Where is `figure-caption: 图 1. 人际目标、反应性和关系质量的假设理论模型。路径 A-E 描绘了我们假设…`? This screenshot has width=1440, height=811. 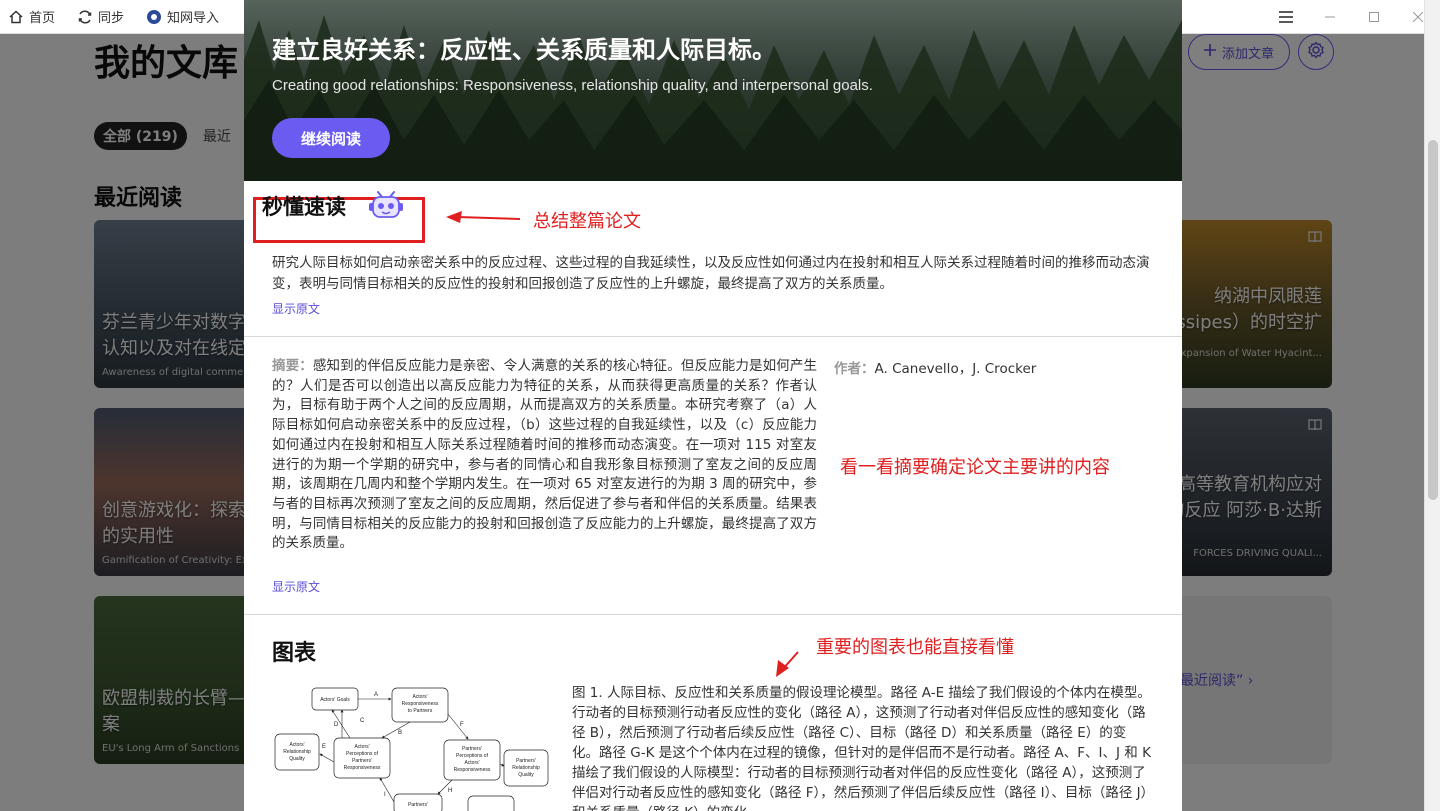
figure-caption: 图 1. 人际目标、反应性和关系质量的假设理论模型。路径 A-E 描绘了我们假设… is located at coordinates (861, 748).